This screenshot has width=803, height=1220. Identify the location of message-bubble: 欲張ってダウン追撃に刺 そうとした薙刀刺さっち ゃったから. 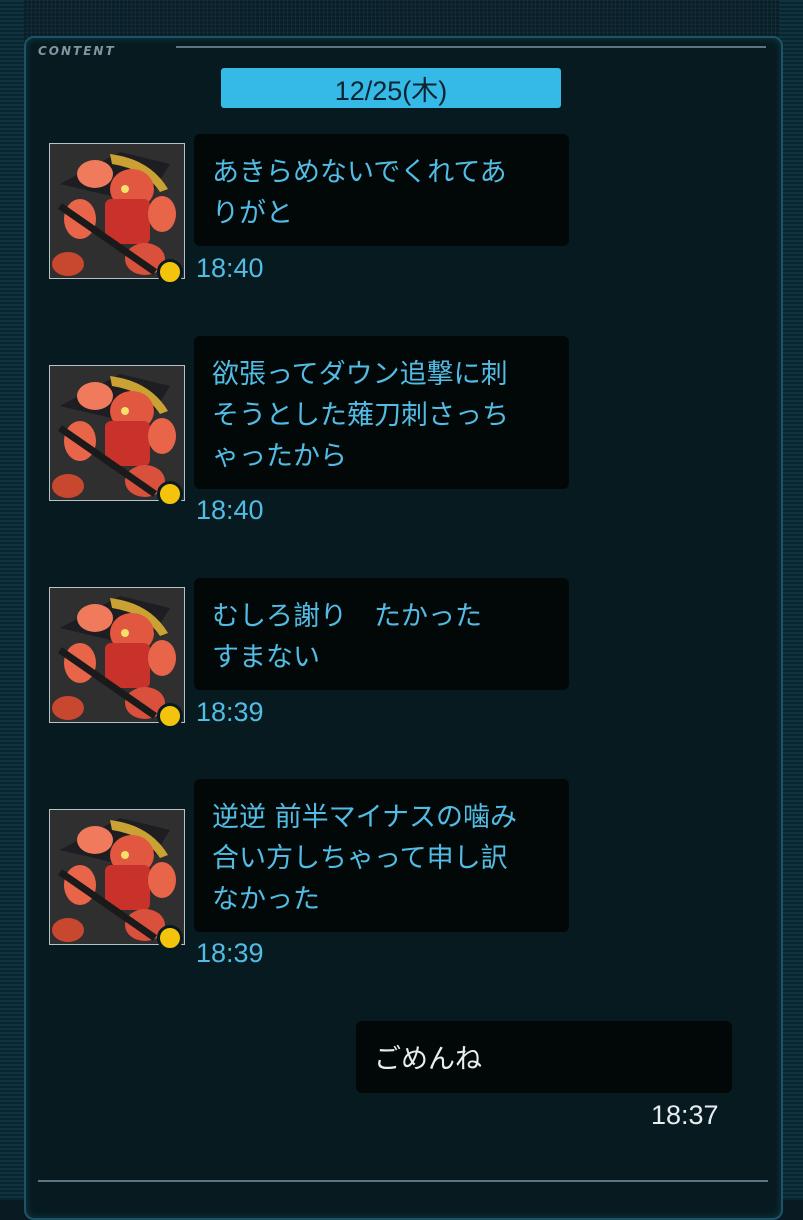
(381, 412).